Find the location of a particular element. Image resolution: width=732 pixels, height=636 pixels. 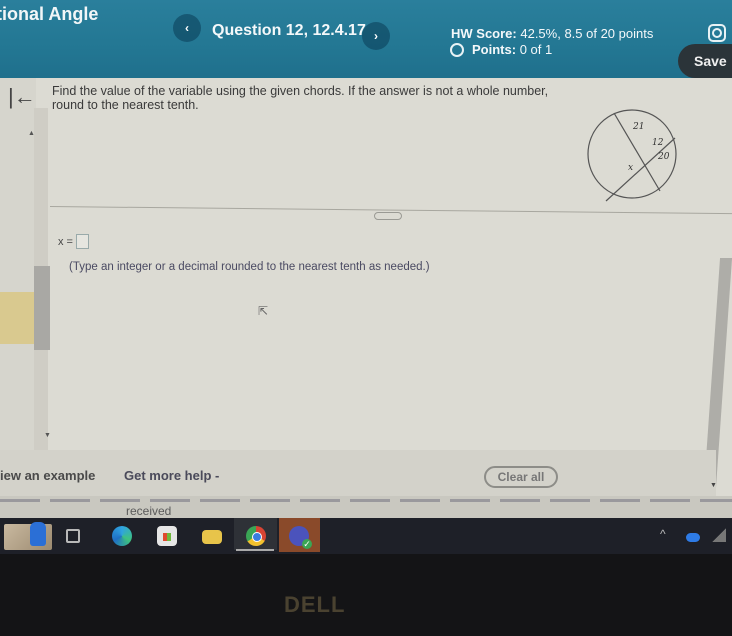

hw-score-value: 42.5%, 8.5 of 20 points is located at coordinates (587, 33).